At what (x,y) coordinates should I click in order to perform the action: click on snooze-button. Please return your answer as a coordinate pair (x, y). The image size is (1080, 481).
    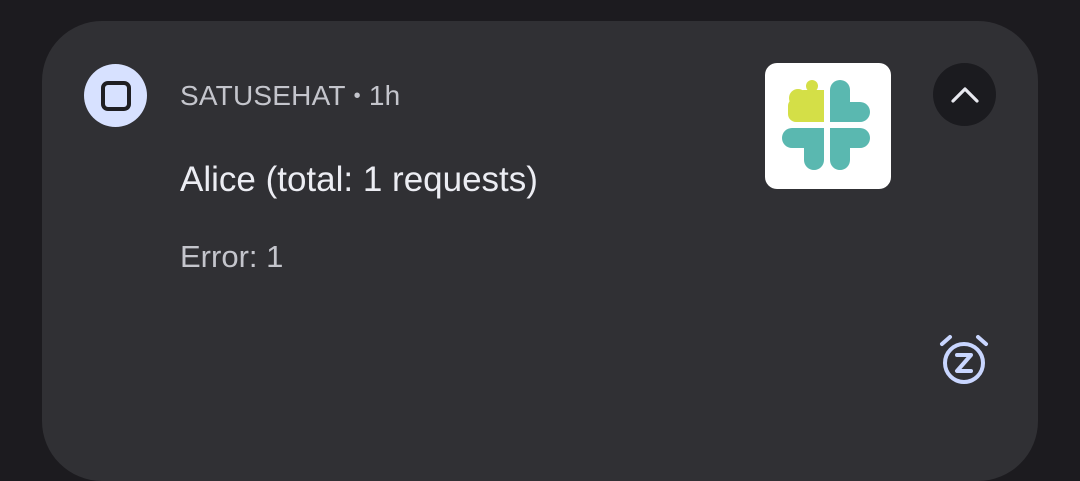
    Looking at the image, I should click on (964, 360).